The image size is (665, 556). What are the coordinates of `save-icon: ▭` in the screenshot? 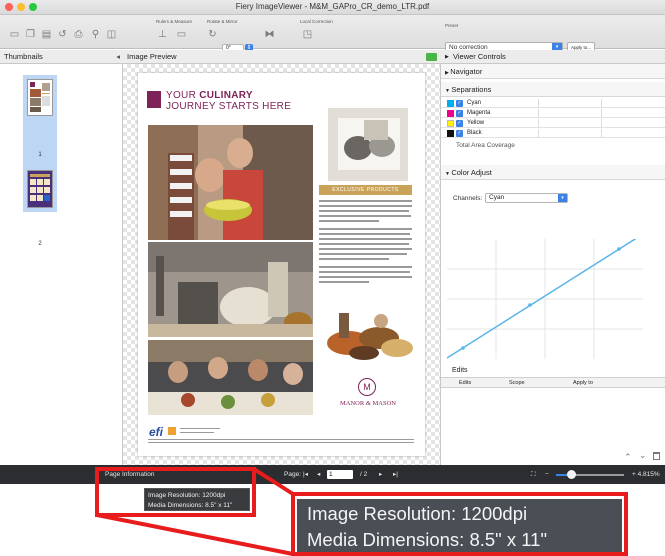 It's located at (14, 34).